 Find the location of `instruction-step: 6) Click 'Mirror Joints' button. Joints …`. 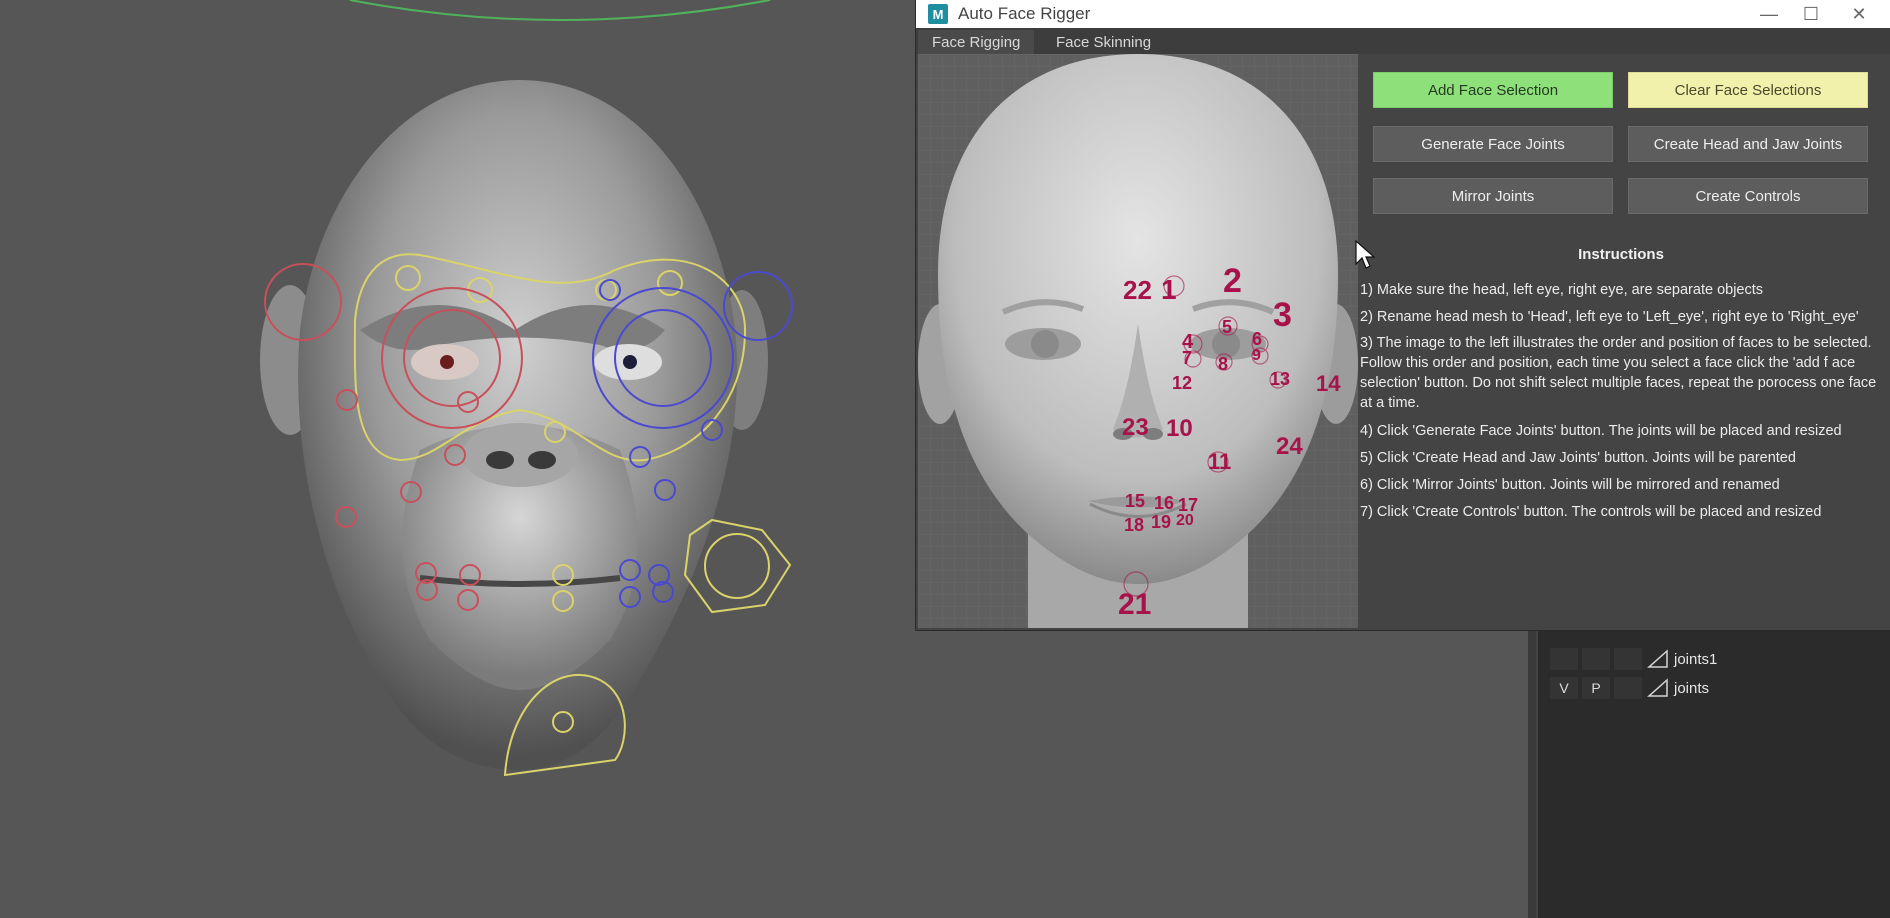

instruction-step: 6) Click 'Mirror Joints' button. Joints … is located at coordinates (1570, 485).